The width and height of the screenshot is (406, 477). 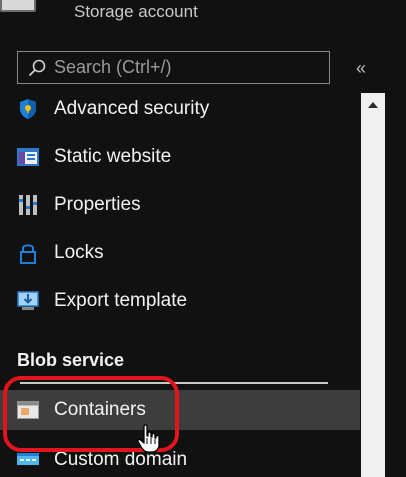 What do you see at coordinates (97, 204) in the screenshot?
I see `menu-item-label: Properties` at bounding box center [97, 204].